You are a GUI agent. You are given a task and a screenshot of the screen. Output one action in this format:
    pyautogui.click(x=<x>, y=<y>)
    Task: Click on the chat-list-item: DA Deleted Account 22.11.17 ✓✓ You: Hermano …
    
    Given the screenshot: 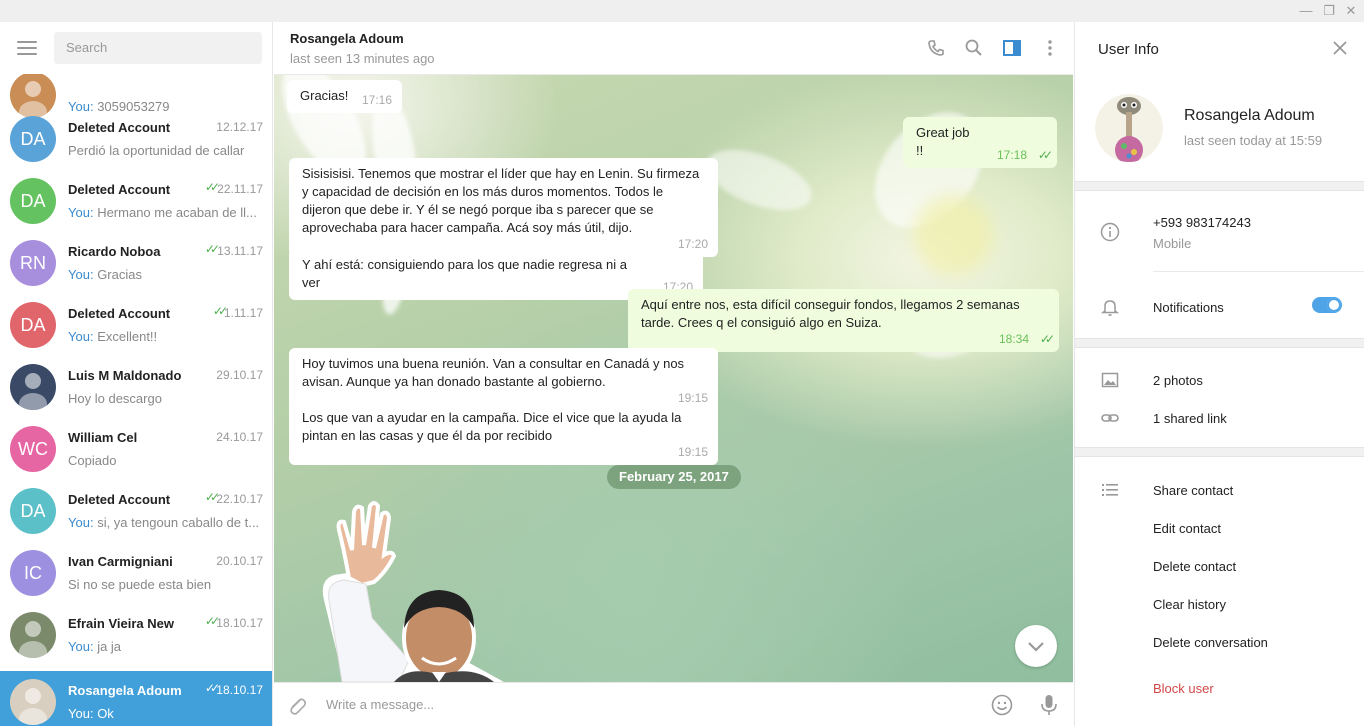 What is the action you would take?
    pyautogui.click(x=136, y=201)
    